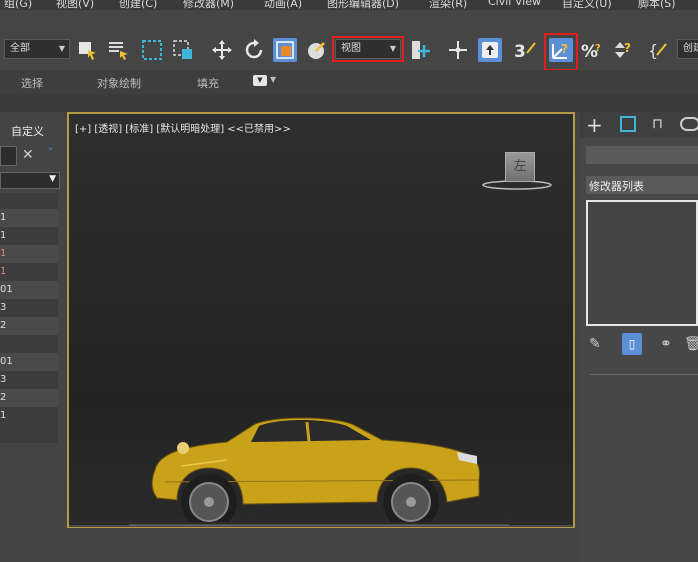 This screenshot has width=698, height=562. I want to click on select-manipulate-button, so click(458, 50).